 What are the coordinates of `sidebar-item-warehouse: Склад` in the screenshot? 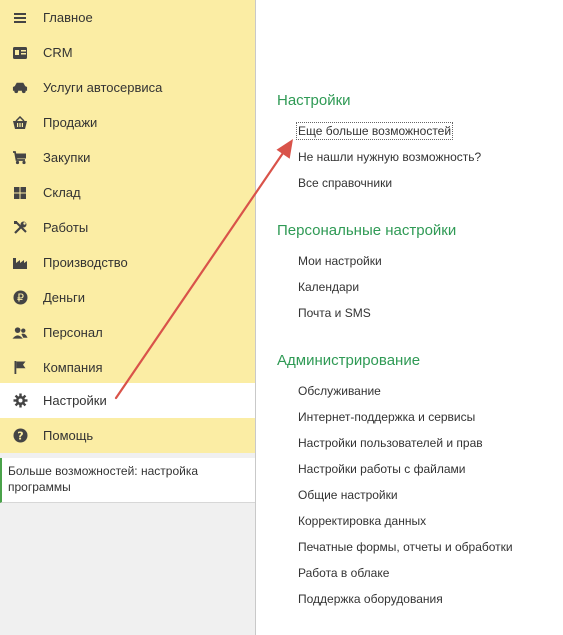 It's located at (127, 192).